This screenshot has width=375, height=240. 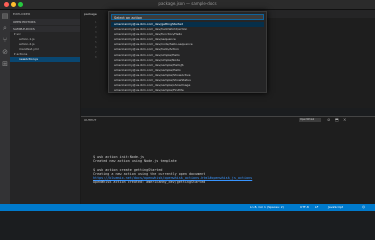 What do you see at coordinates (5, 64) in the screenshot?
I see `extensions-icon: ⊞` at bounding box center [5, 64].